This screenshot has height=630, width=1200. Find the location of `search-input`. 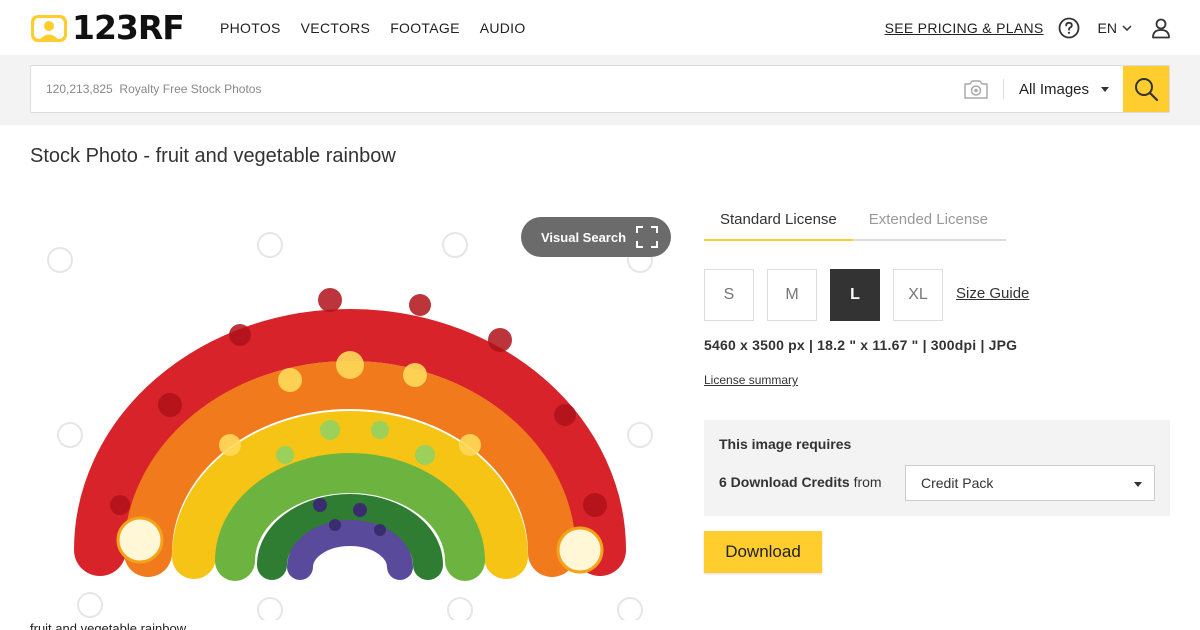

search-input is located at coordinates (486, 89).